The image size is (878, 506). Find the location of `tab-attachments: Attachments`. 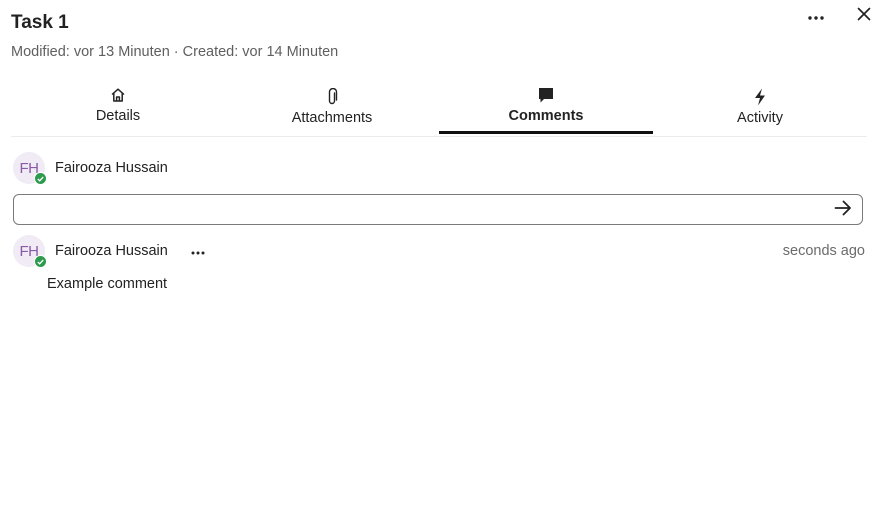

tab-attachments: Attachments is located at coordinates (332, 107).